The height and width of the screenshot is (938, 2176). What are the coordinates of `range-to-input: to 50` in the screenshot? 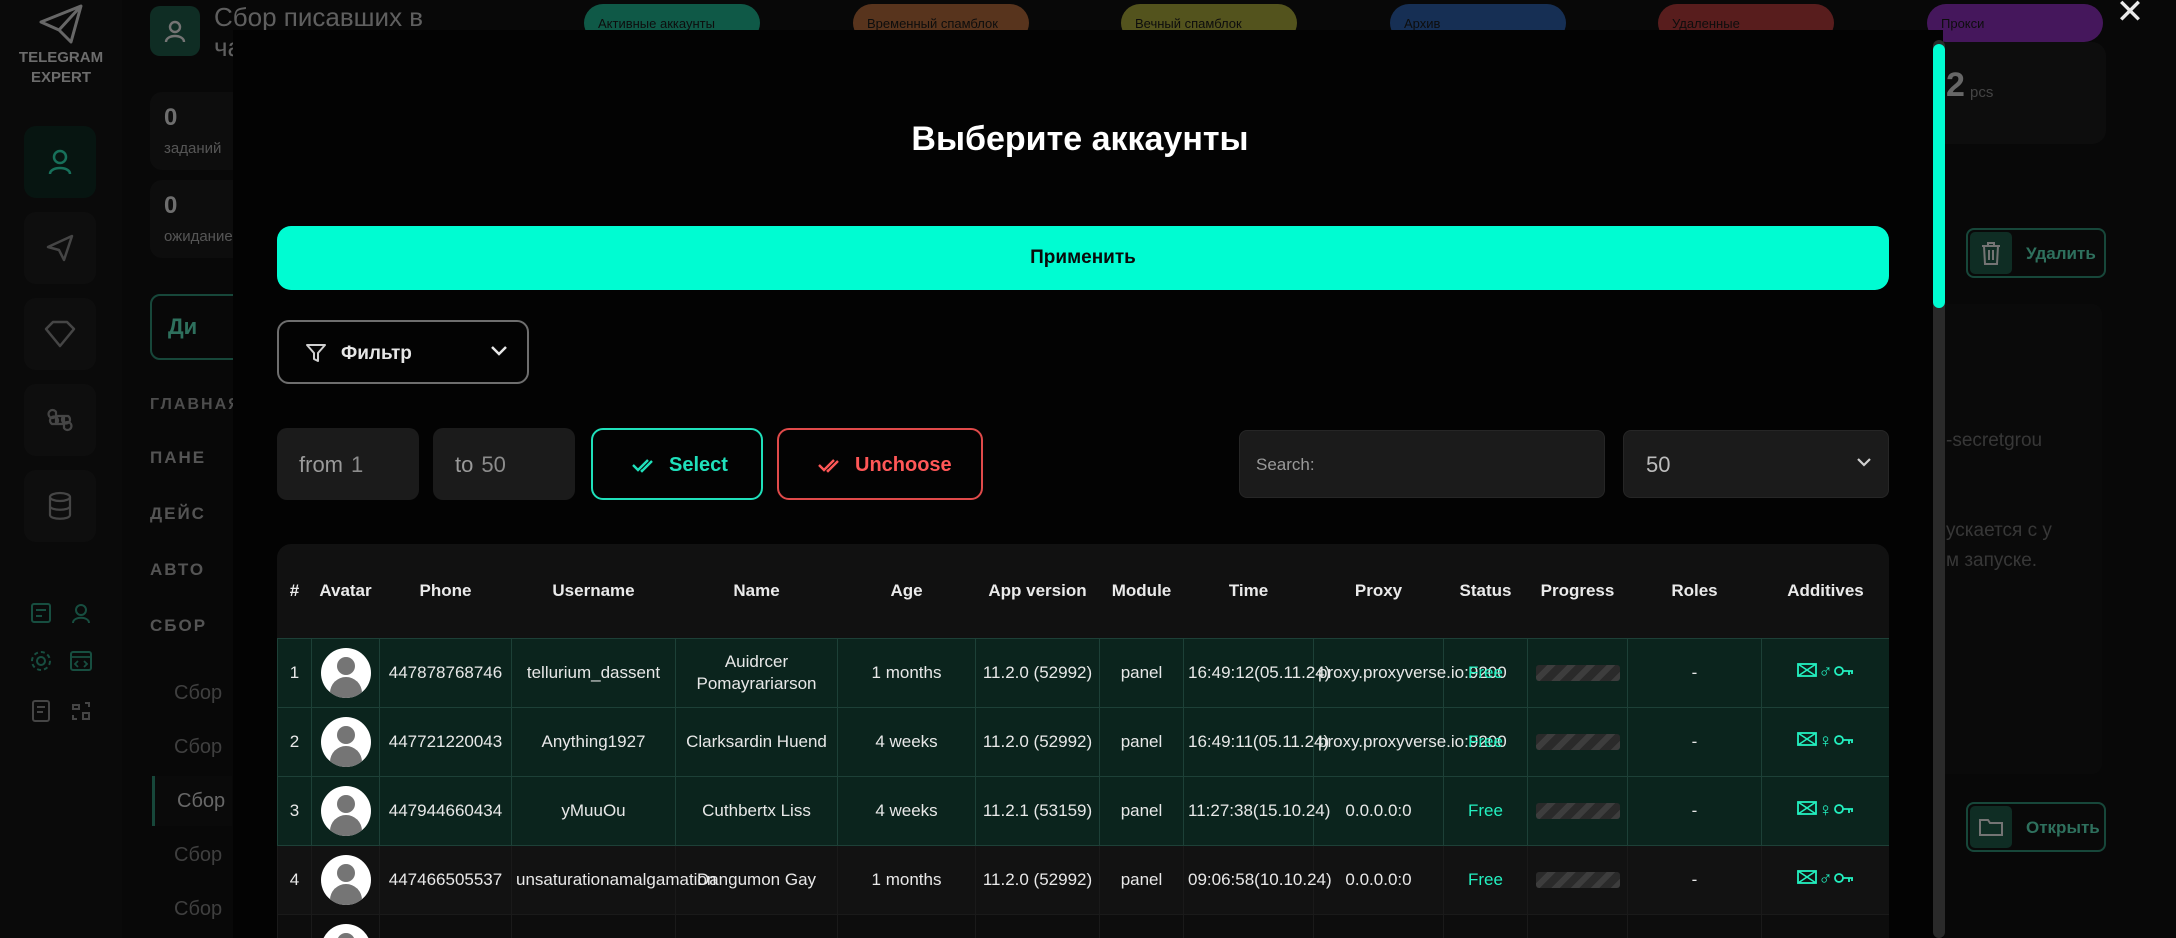 It's located at (504, 464).